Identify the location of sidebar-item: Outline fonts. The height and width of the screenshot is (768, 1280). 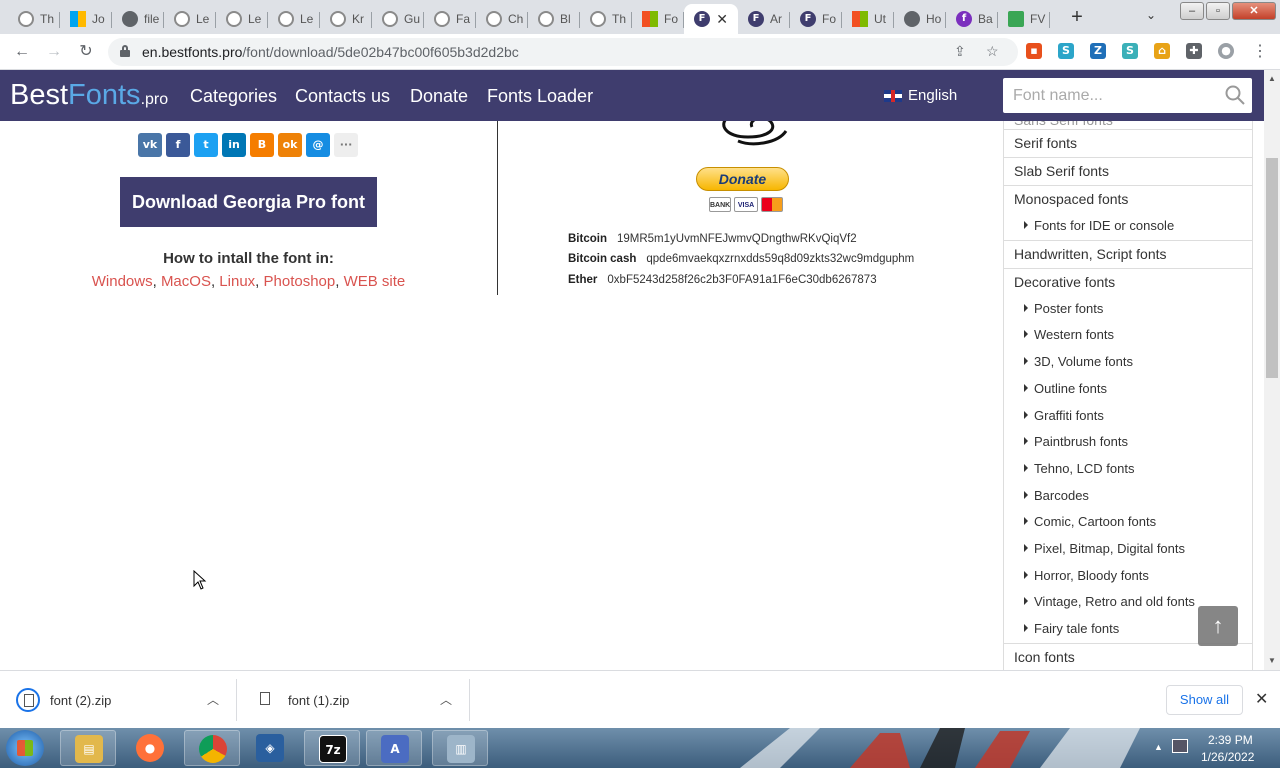
(1128, 389).